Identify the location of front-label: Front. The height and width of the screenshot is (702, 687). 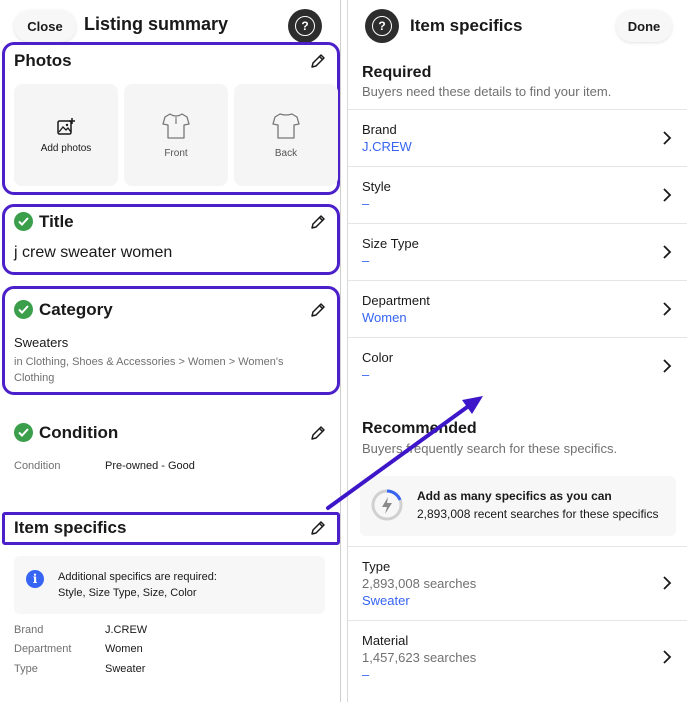
(176, 153).